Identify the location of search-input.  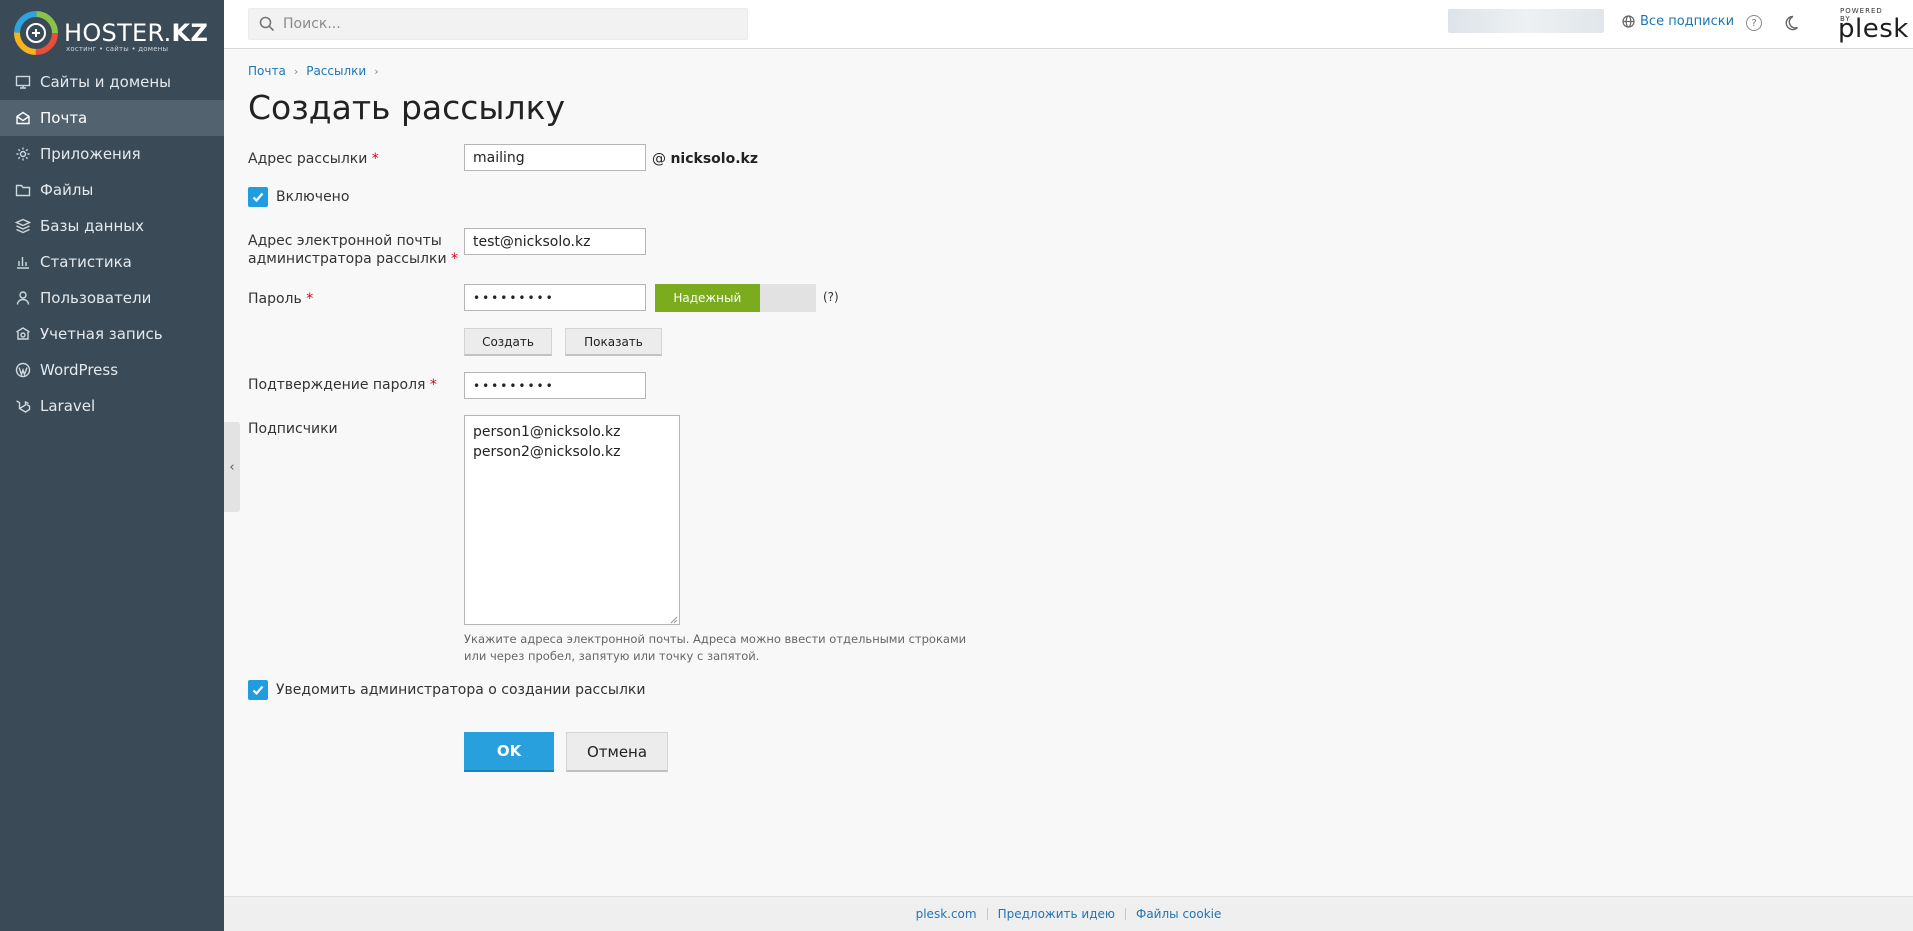
(503, 24).